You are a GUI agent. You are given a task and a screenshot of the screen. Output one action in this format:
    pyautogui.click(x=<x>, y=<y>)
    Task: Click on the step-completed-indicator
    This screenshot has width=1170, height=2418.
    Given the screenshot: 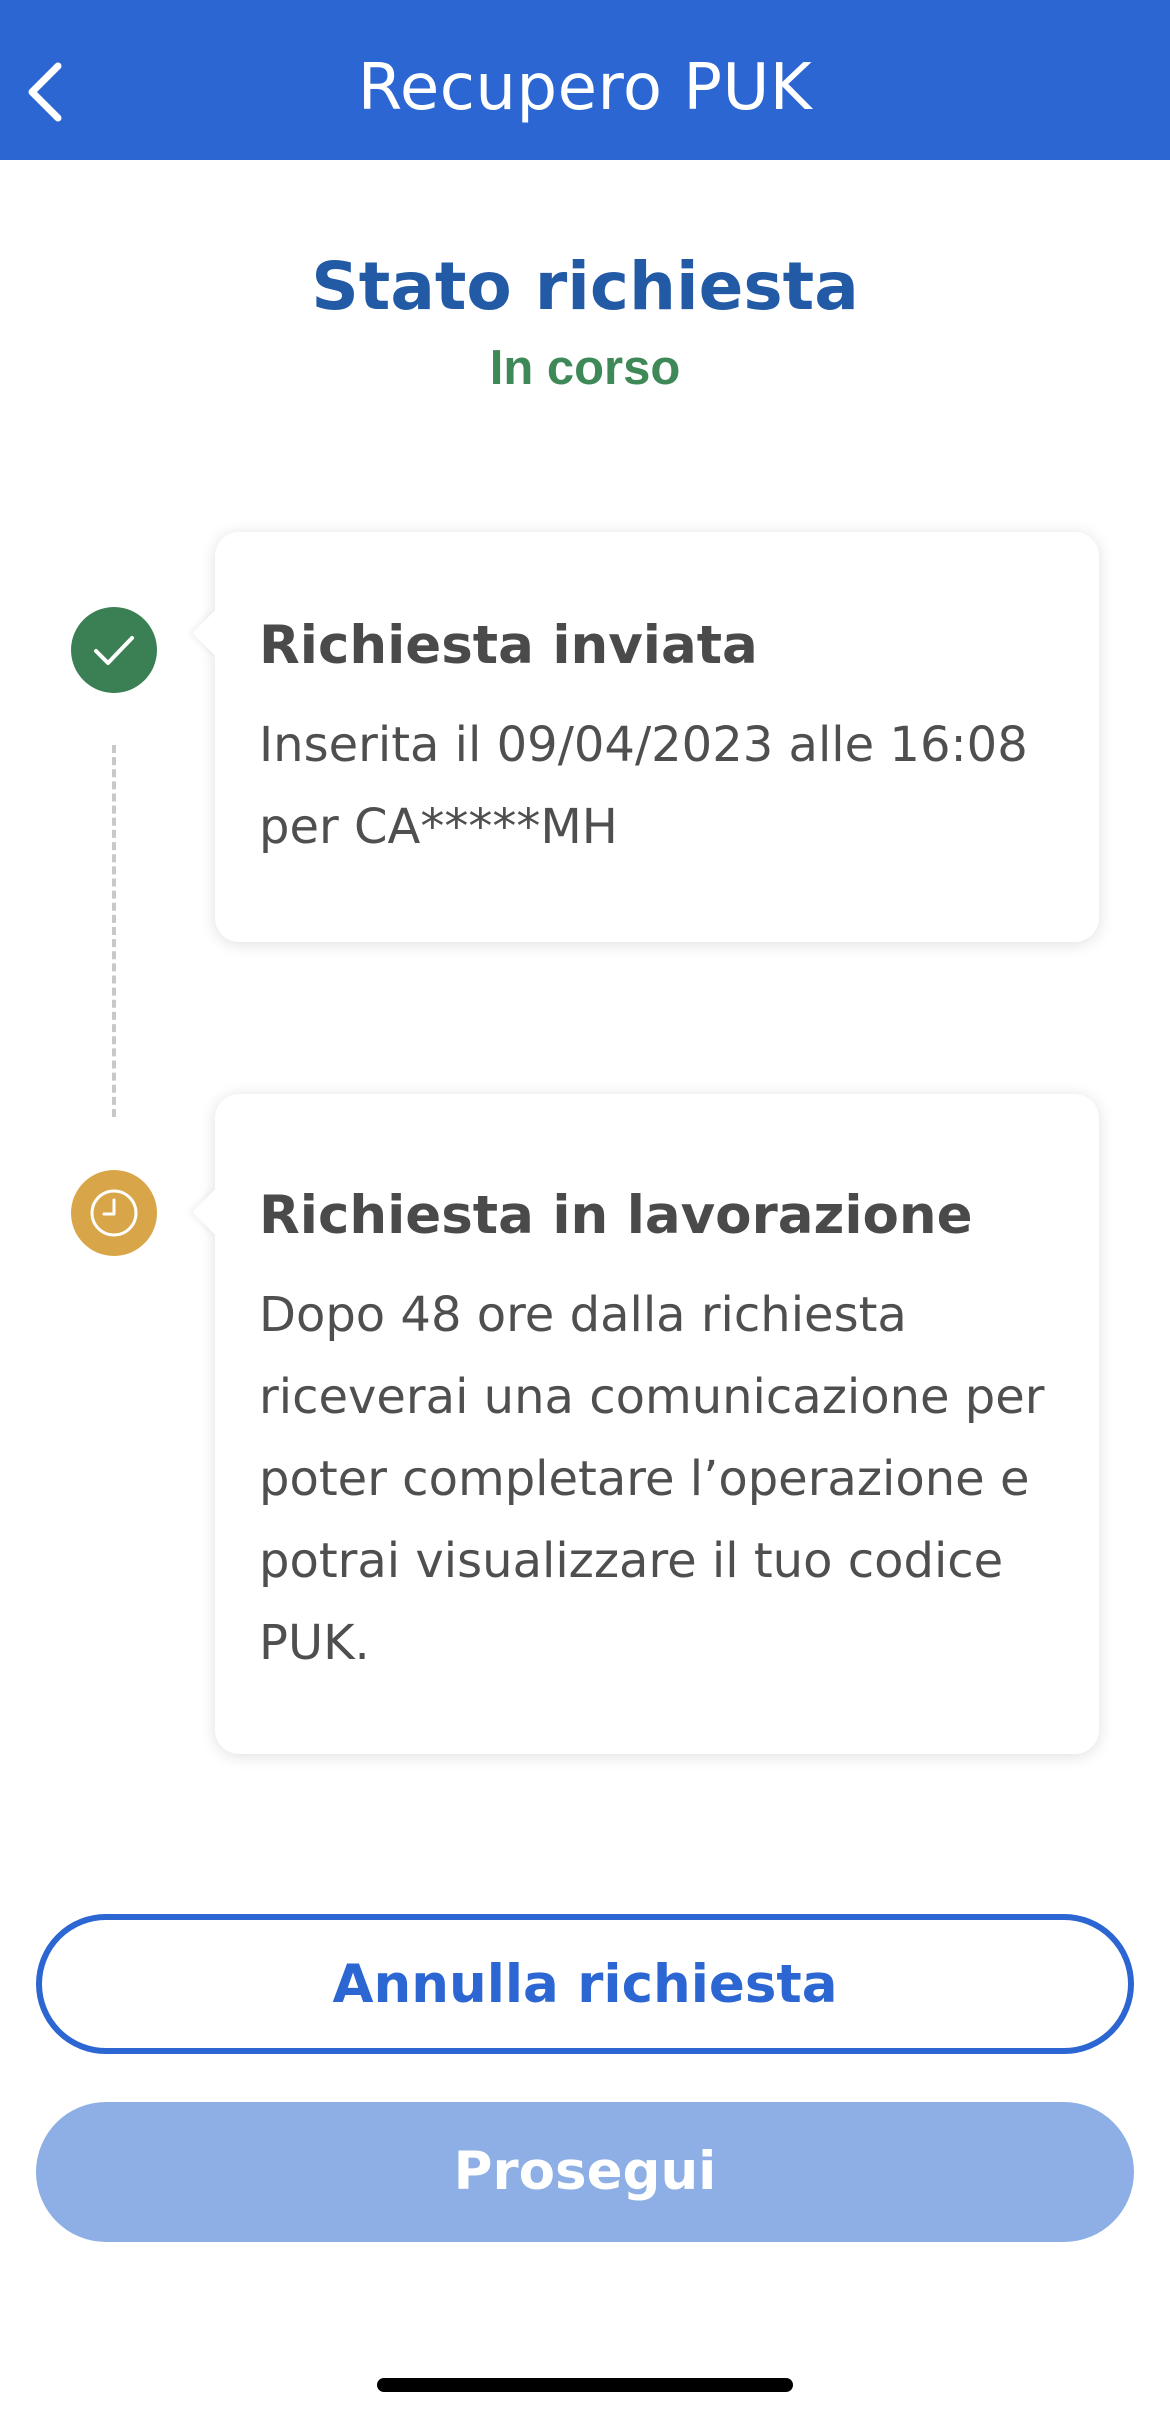 What is the action you would take?
    pyautogui.click(x=114, y=650)
    